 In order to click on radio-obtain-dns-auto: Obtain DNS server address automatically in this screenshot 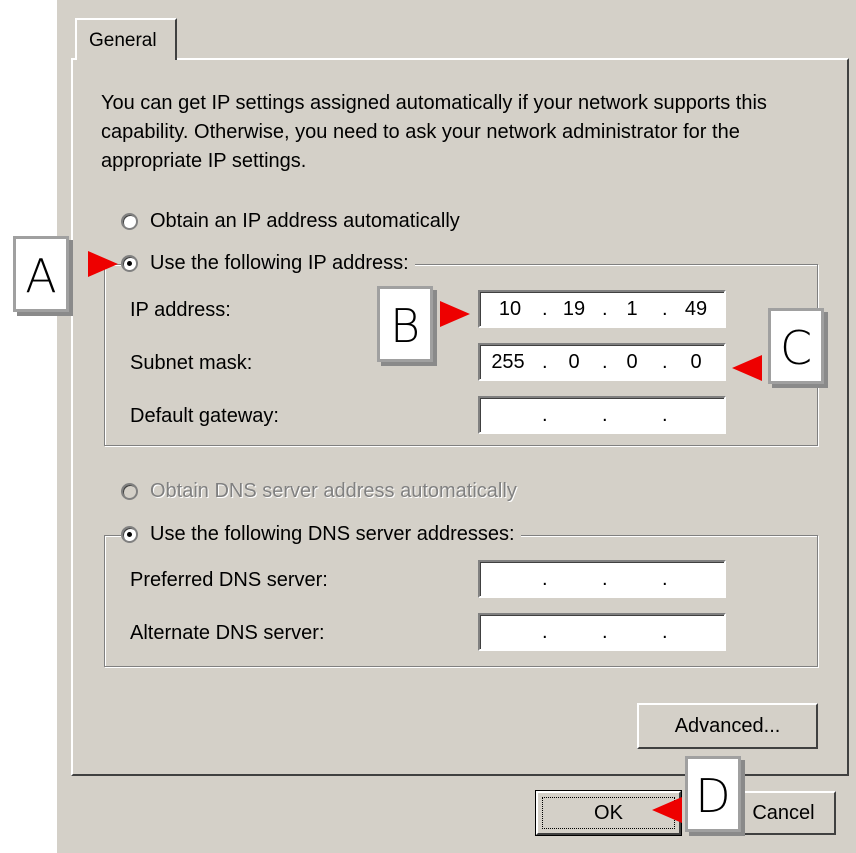, I will do `click(319, 491)`.